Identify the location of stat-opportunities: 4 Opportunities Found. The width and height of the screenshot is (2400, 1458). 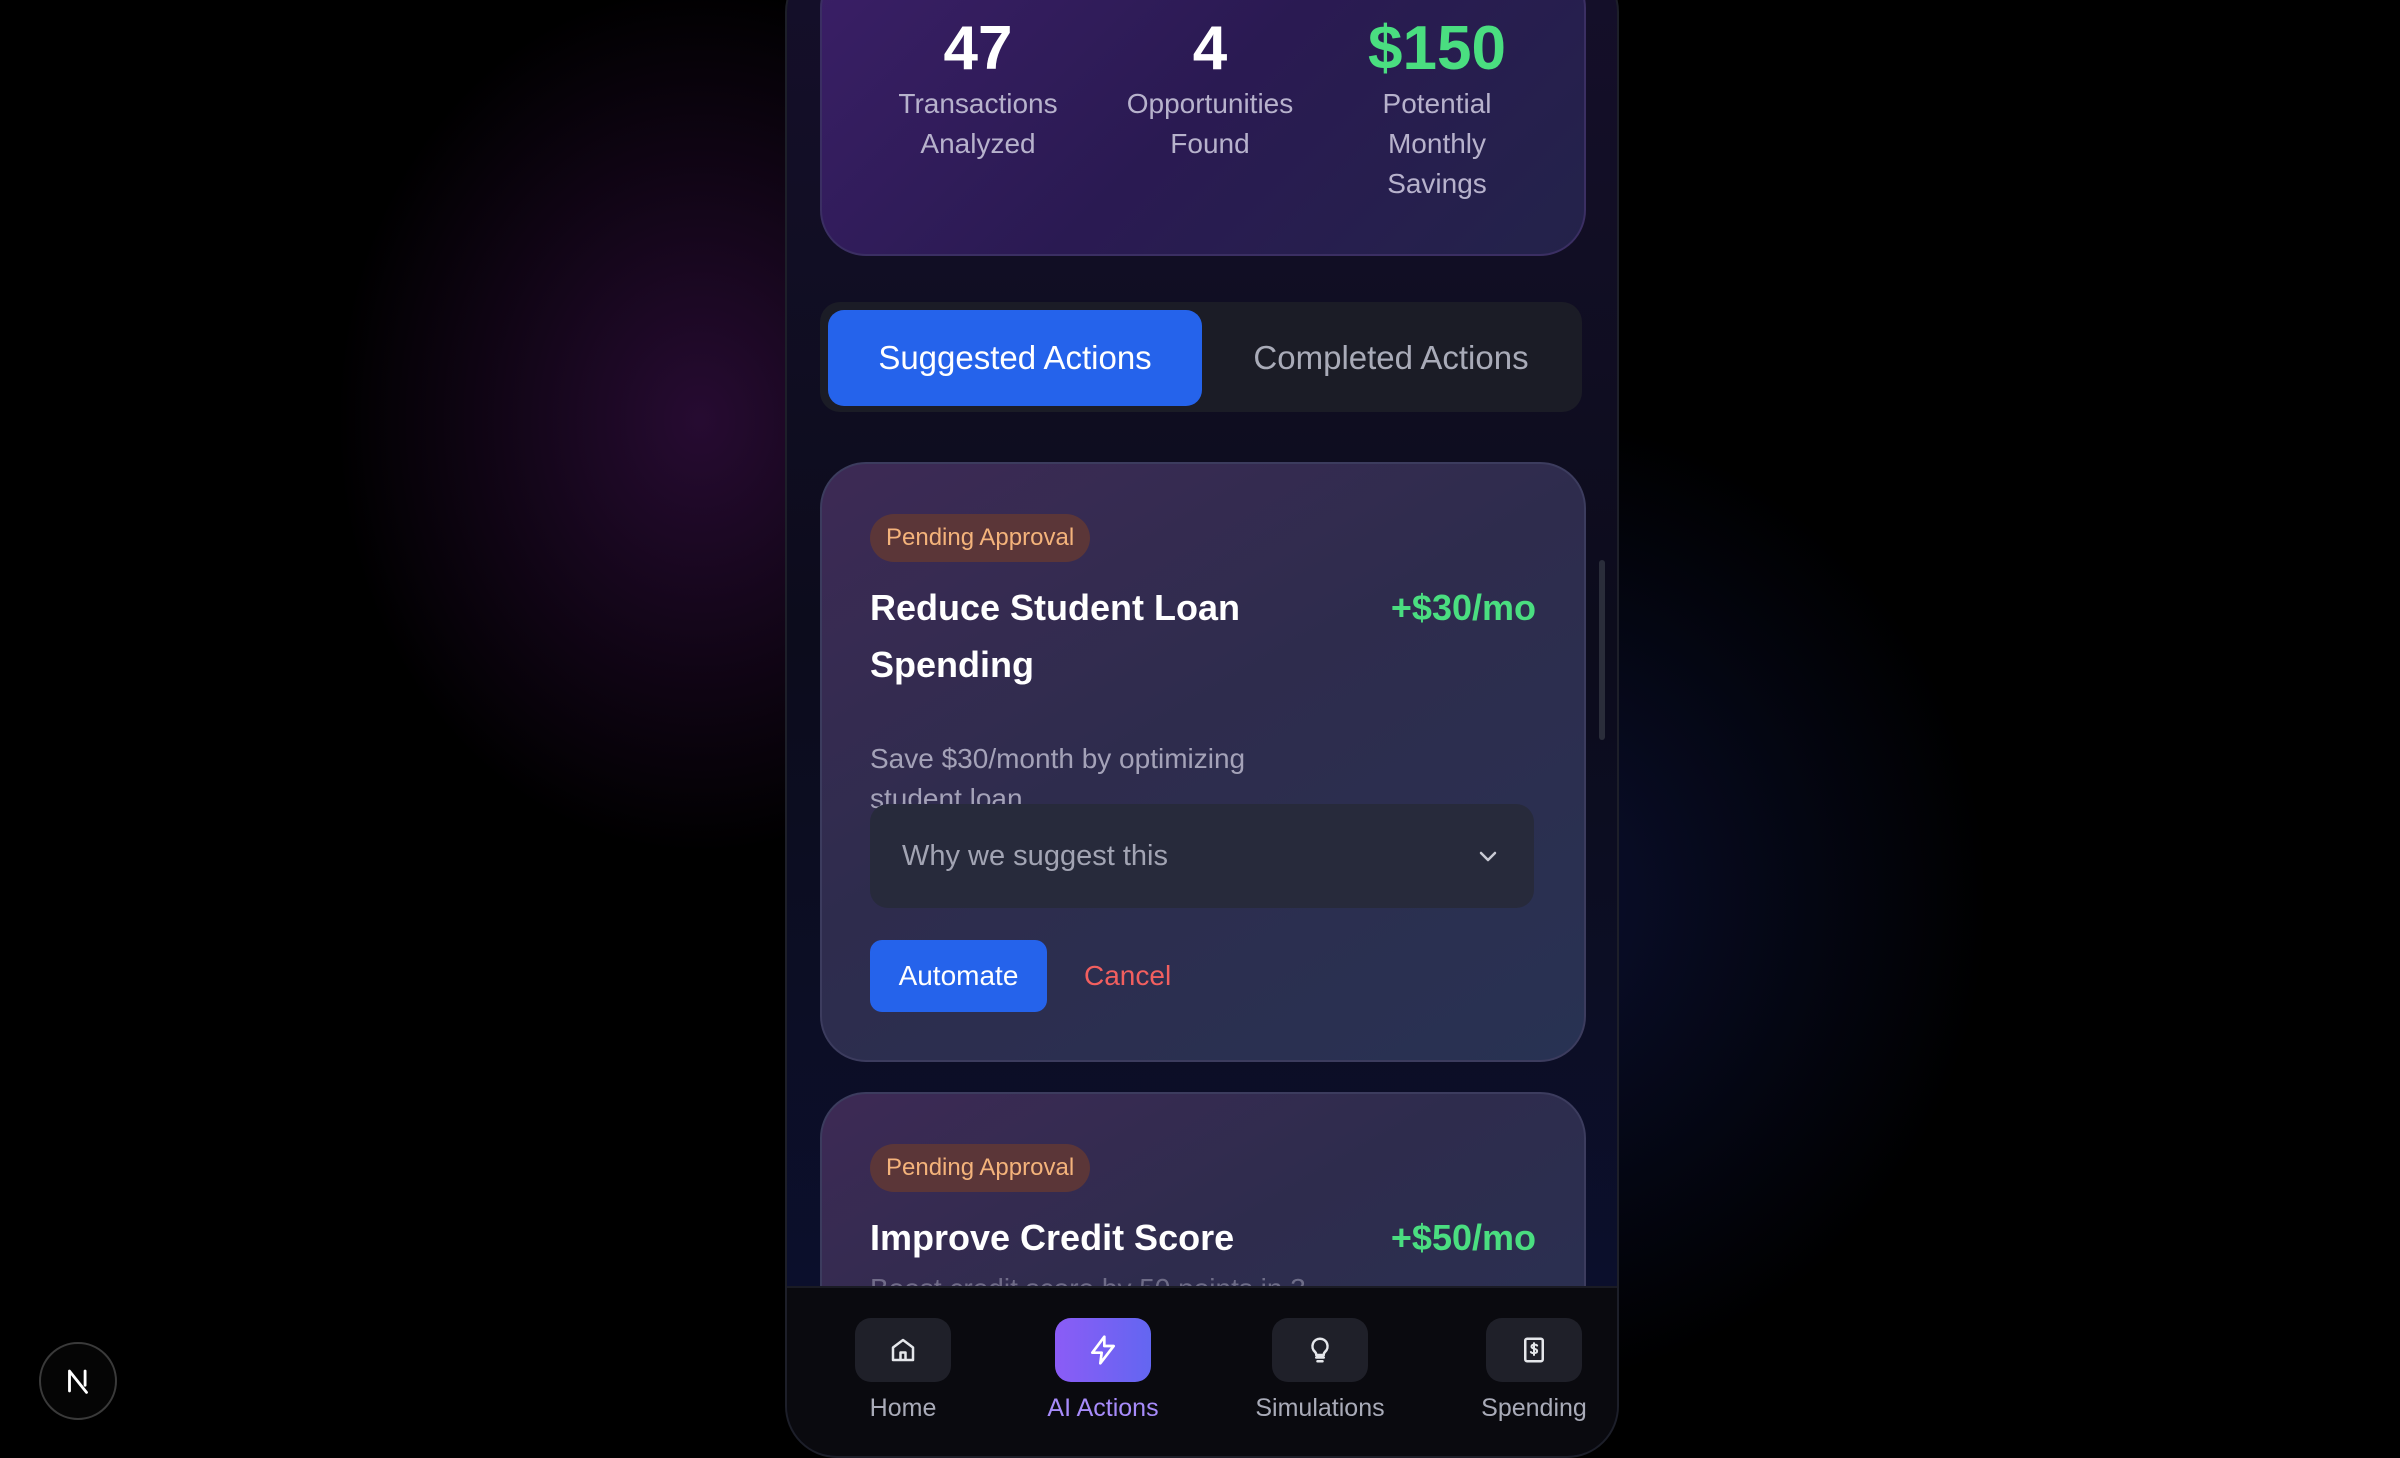
(1210, 89).